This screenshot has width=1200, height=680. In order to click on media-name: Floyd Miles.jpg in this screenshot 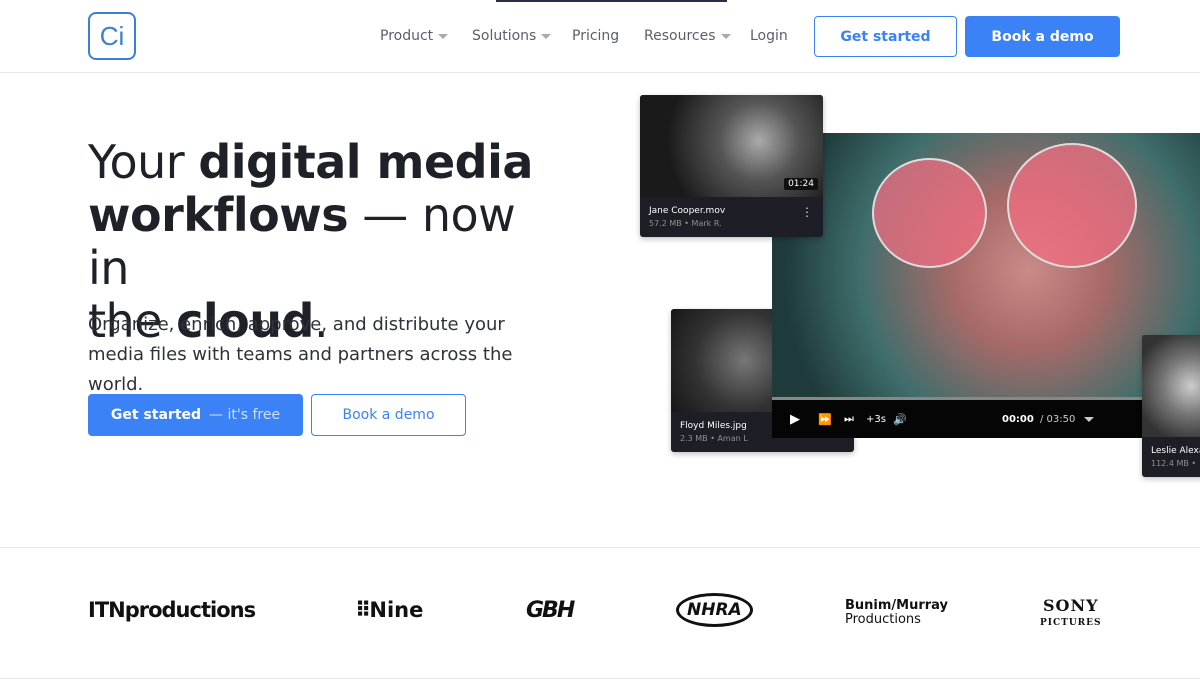, I will do `click(713, 426)`.